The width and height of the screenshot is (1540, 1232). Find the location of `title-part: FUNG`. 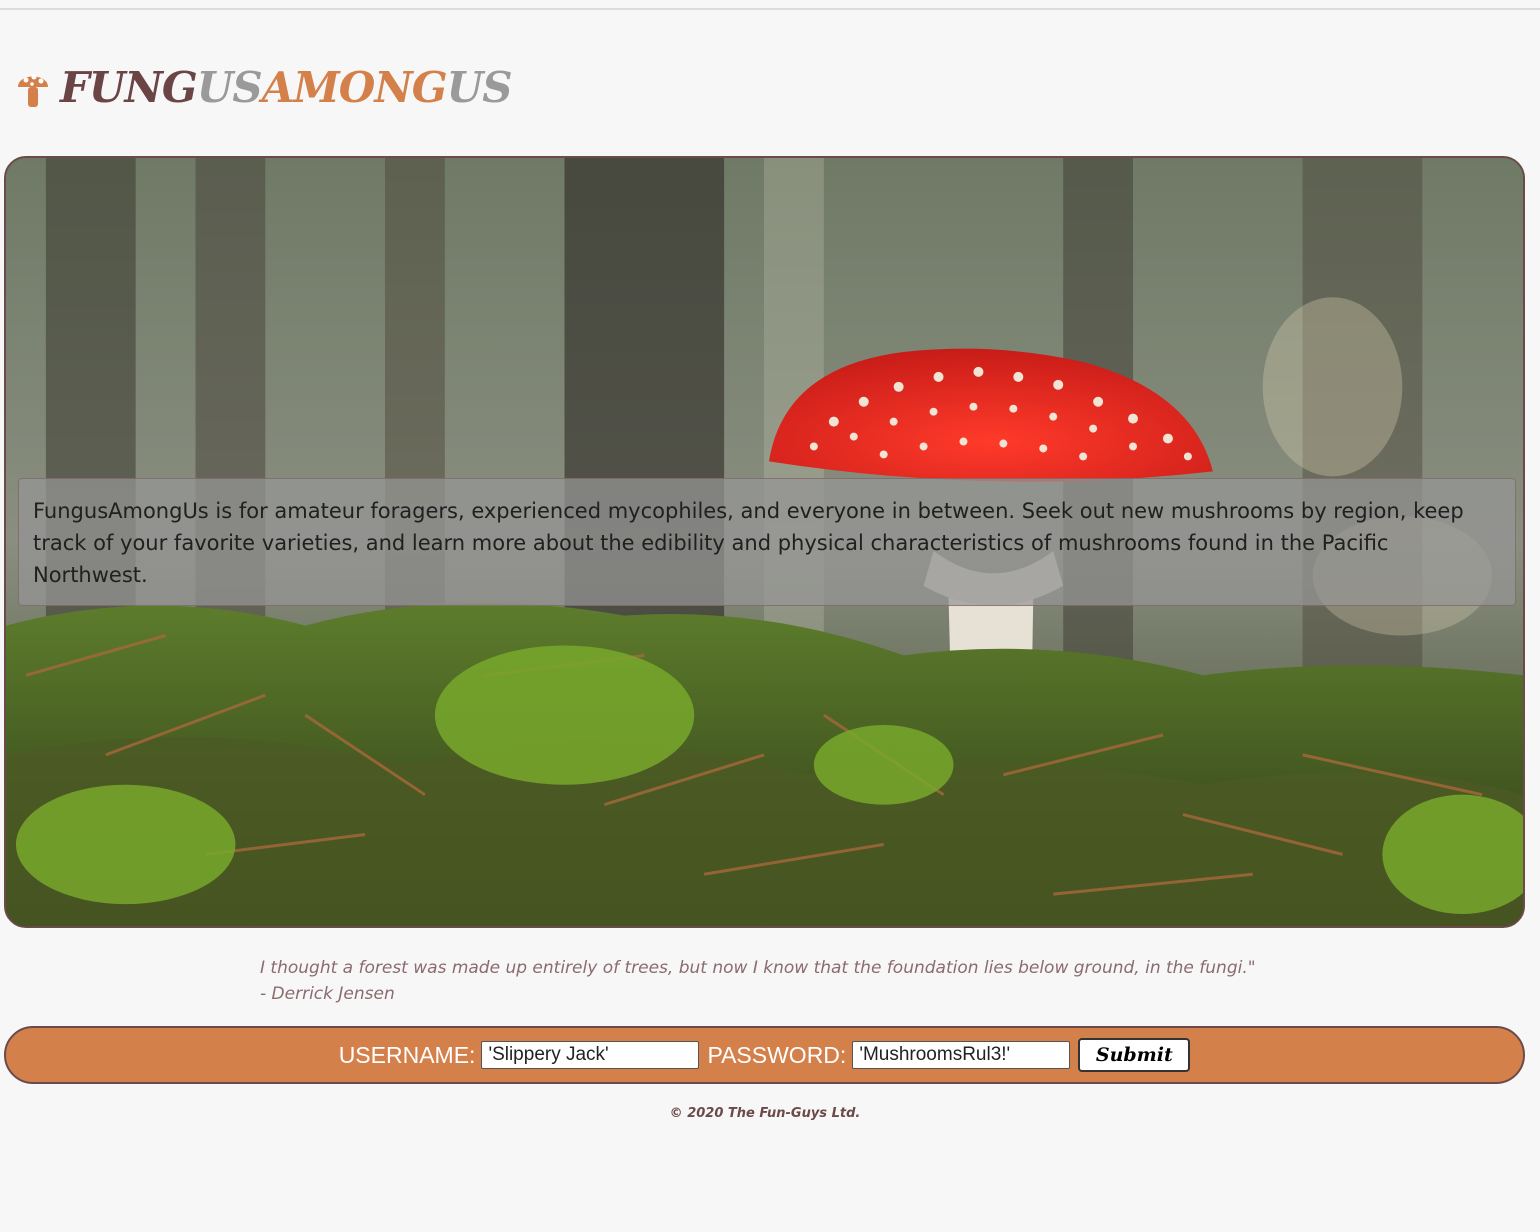

title-part: FUNG is located at coordinates (129, 87).